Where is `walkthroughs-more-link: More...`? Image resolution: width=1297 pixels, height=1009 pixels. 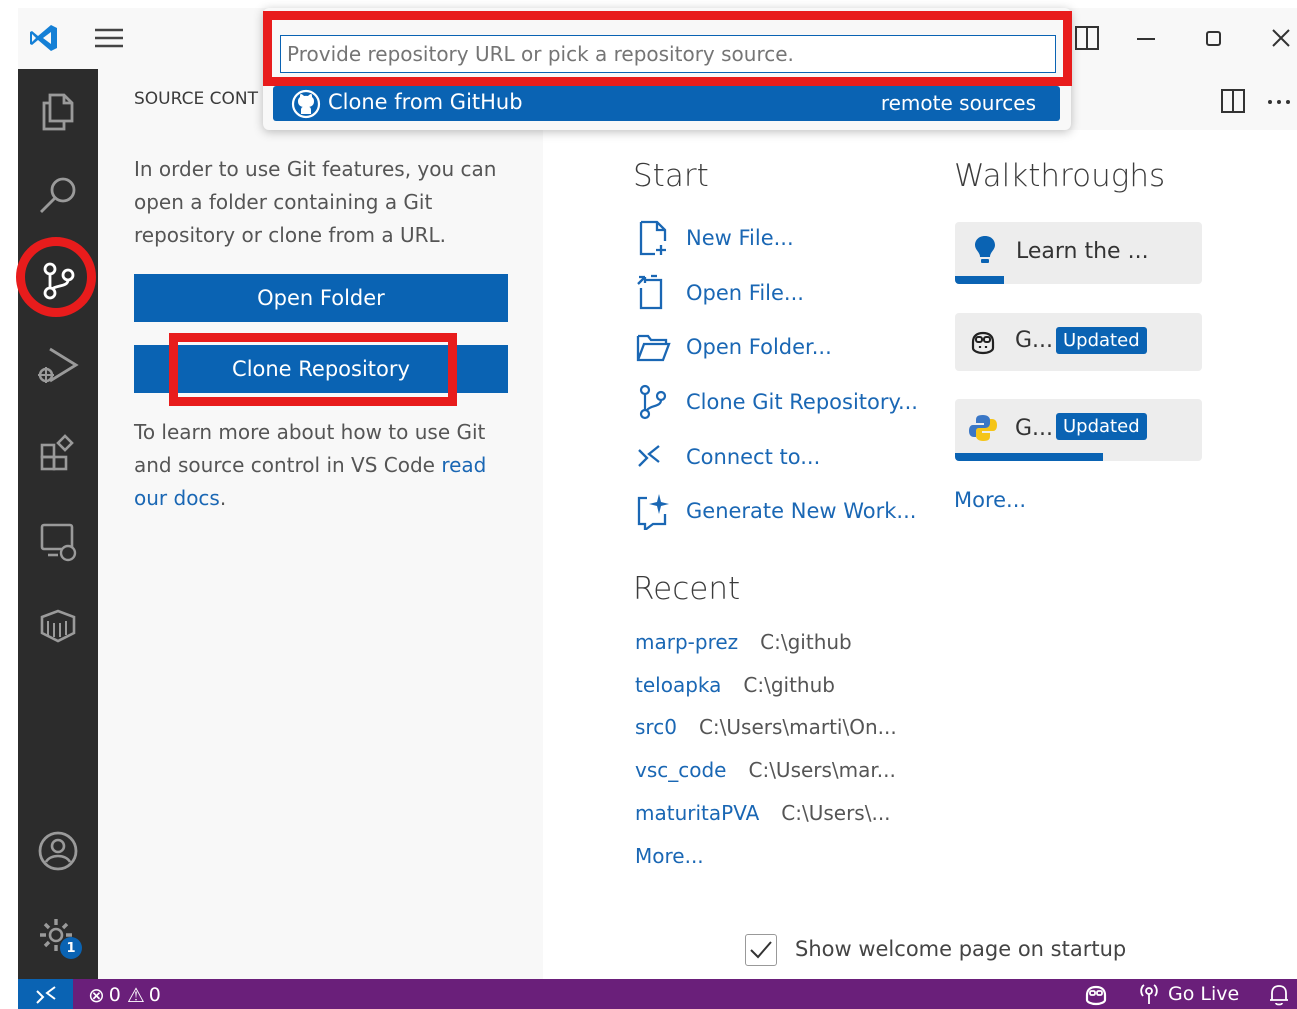
walkthroughs-more-link: More... is located at coordinates (990, 500).